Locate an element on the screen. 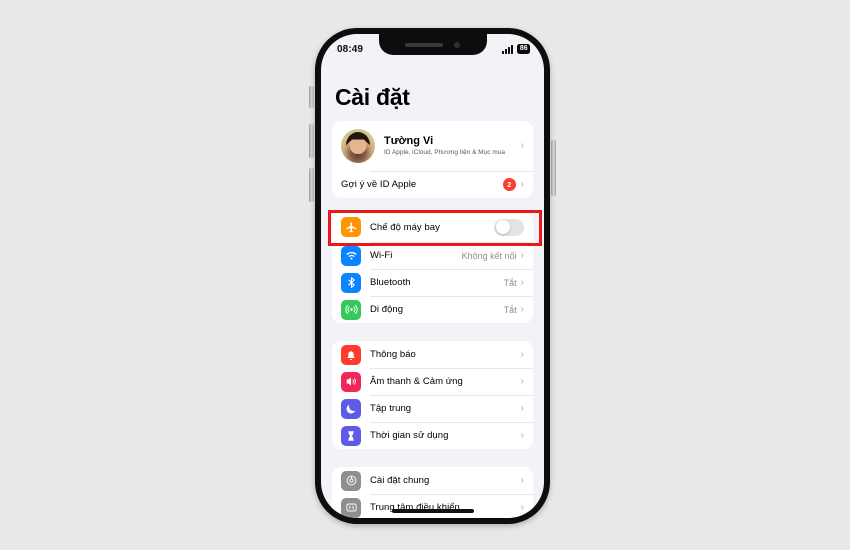 The width and height of the screenshot is (850, 550). row-general: Cài đặt chung › is located at coordinates (432, 480).